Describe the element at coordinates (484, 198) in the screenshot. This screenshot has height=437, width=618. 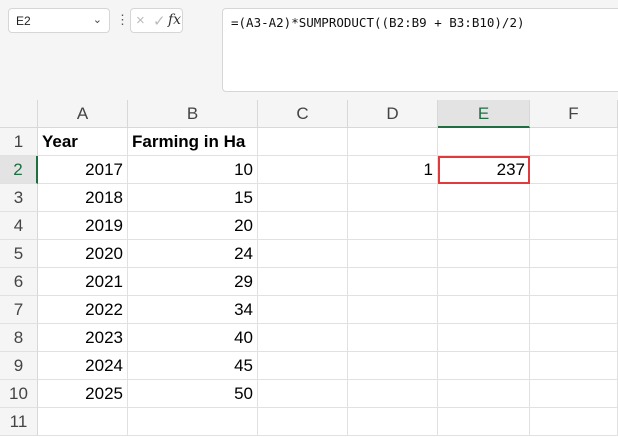
I see `cell-E3` at that location.